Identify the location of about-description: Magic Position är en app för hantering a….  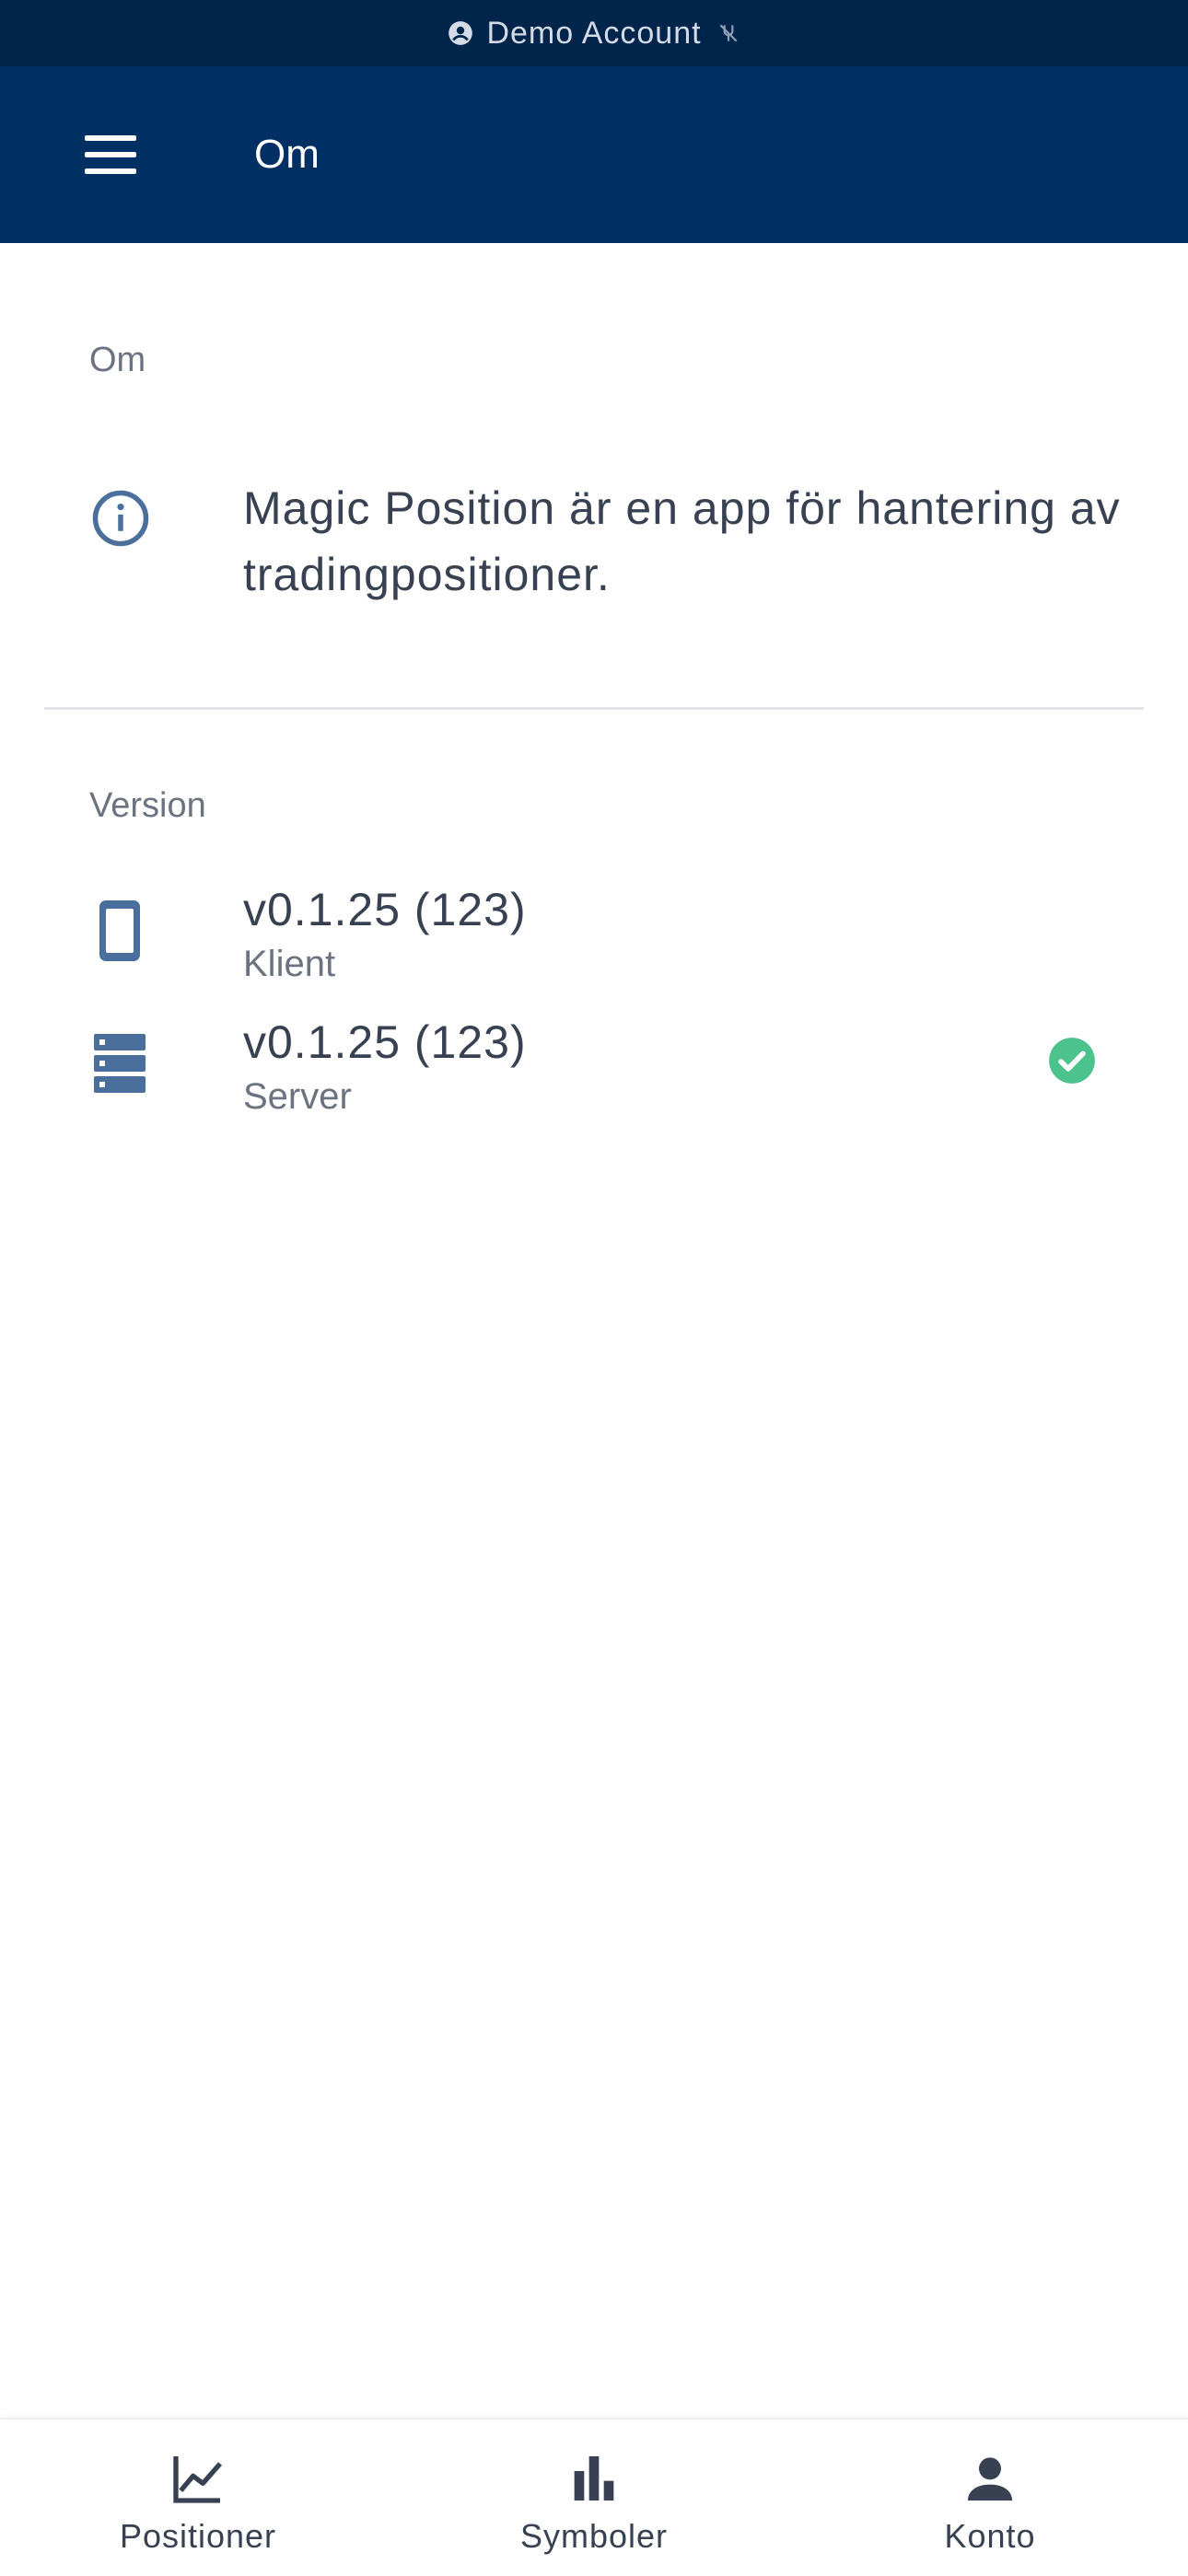
(682, 541).